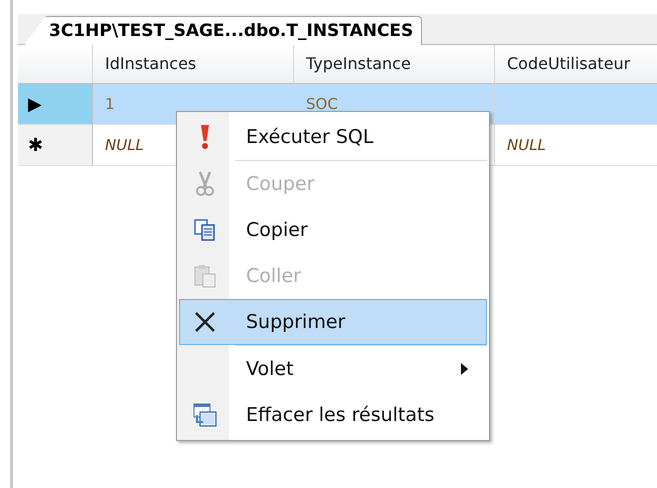 The image size is (657, 488). I want to click on clear-results-icon, so click(205, 415).